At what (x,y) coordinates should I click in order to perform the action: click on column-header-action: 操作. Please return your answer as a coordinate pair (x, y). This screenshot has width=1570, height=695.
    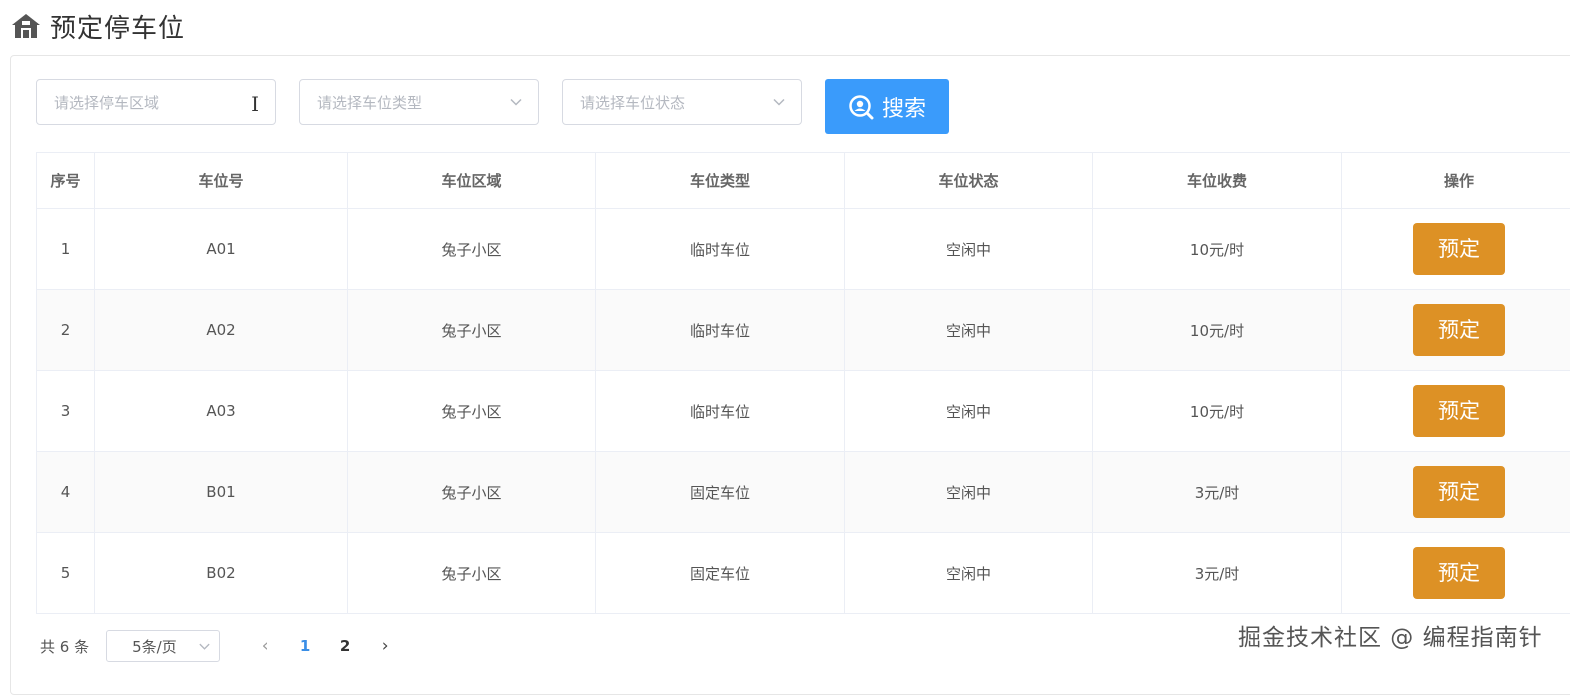
    Looking at the image, I should click on (1456, 181).